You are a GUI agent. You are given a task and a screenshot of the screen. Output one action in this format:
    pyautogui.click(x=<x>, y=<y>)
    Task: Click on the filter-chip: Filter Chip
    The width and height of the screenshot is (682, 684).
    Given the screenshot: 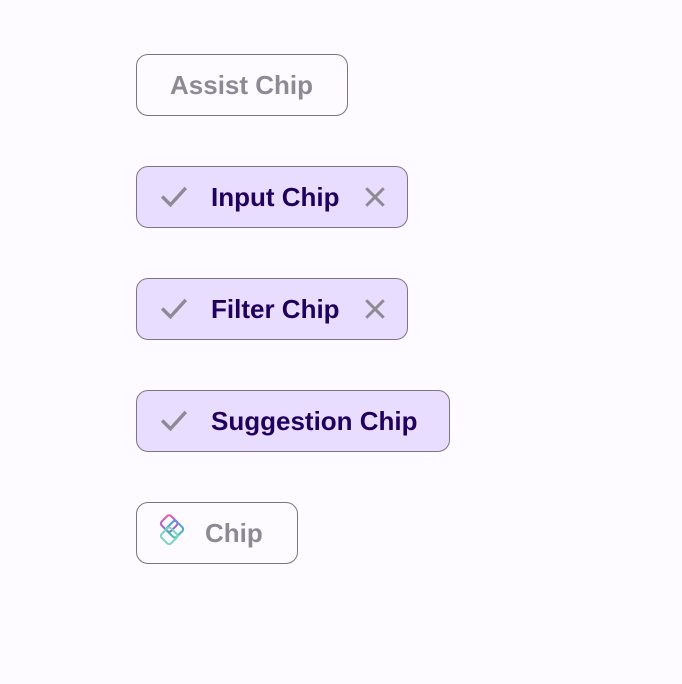 What is the action you would take?
    pyautogui.click(x=272, y=309)
    